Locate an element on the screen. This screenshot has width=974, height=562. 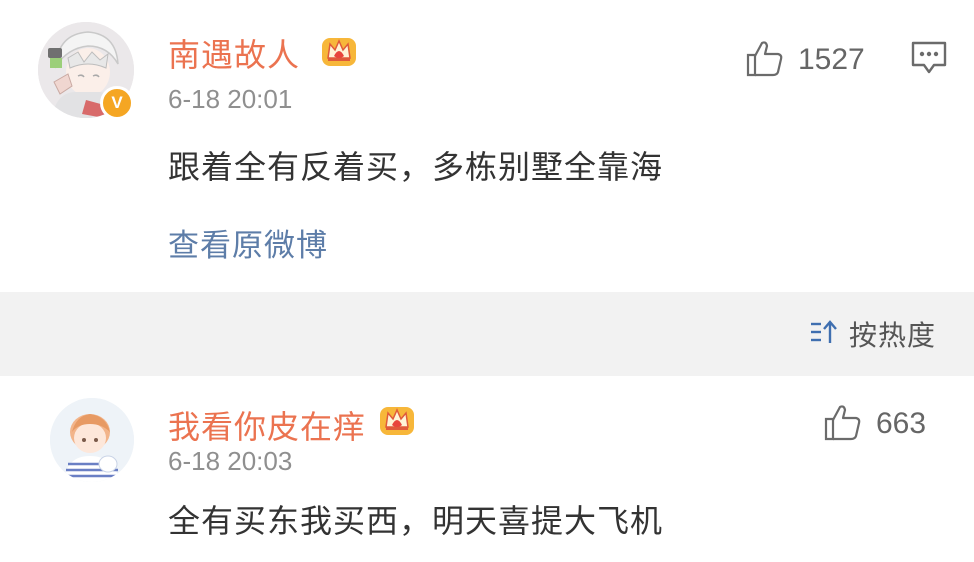
like-count: 1527 is located at coordinates (831, 59).